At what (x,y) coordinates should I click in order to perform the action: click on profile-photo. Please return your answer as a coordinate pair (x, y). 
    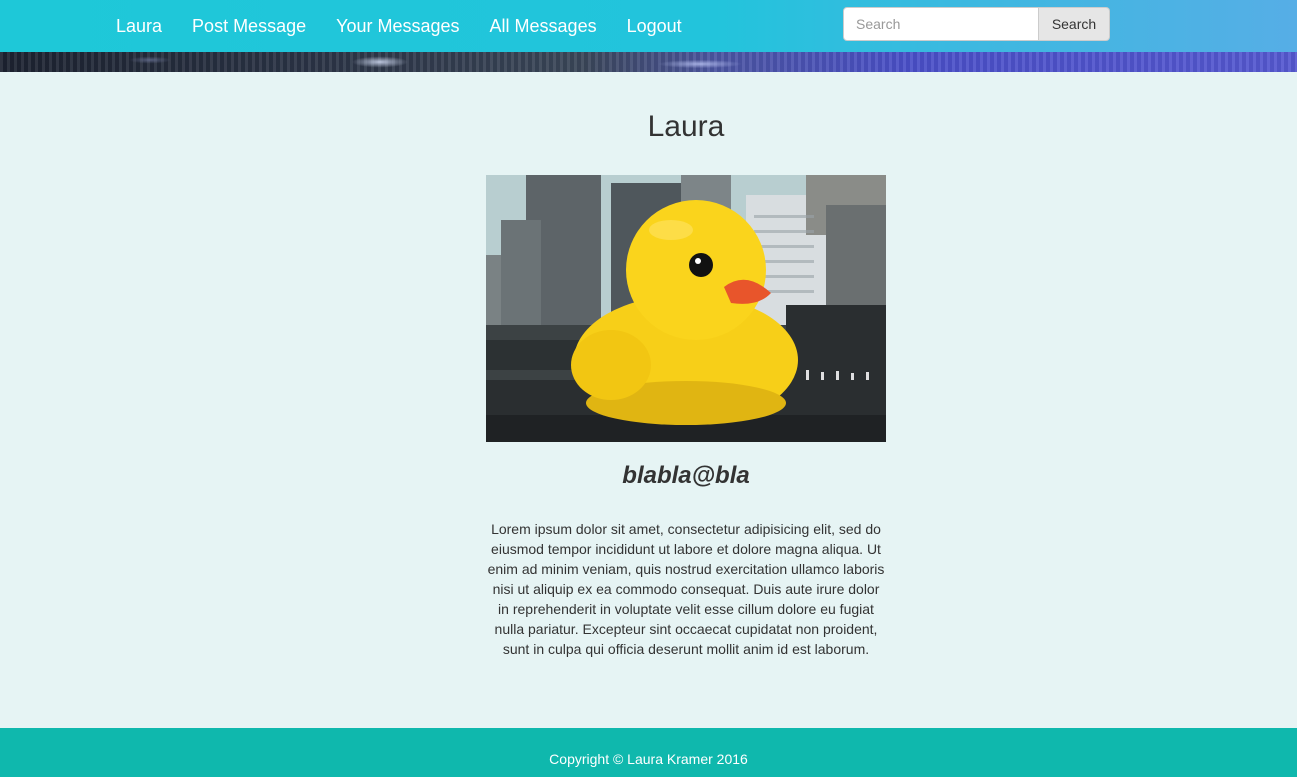
    Looking at the image, I should click on (686, 308).